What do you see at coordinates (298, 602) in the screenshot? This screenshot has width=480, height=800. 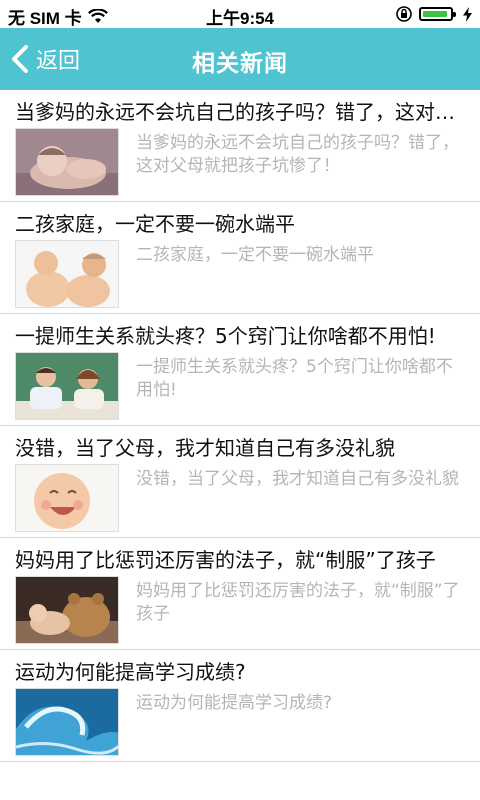 I see `news-description: 妈妈用了比惩罚还厉害的法子，就“制服”了孩子` at bounding box center [298, 602].